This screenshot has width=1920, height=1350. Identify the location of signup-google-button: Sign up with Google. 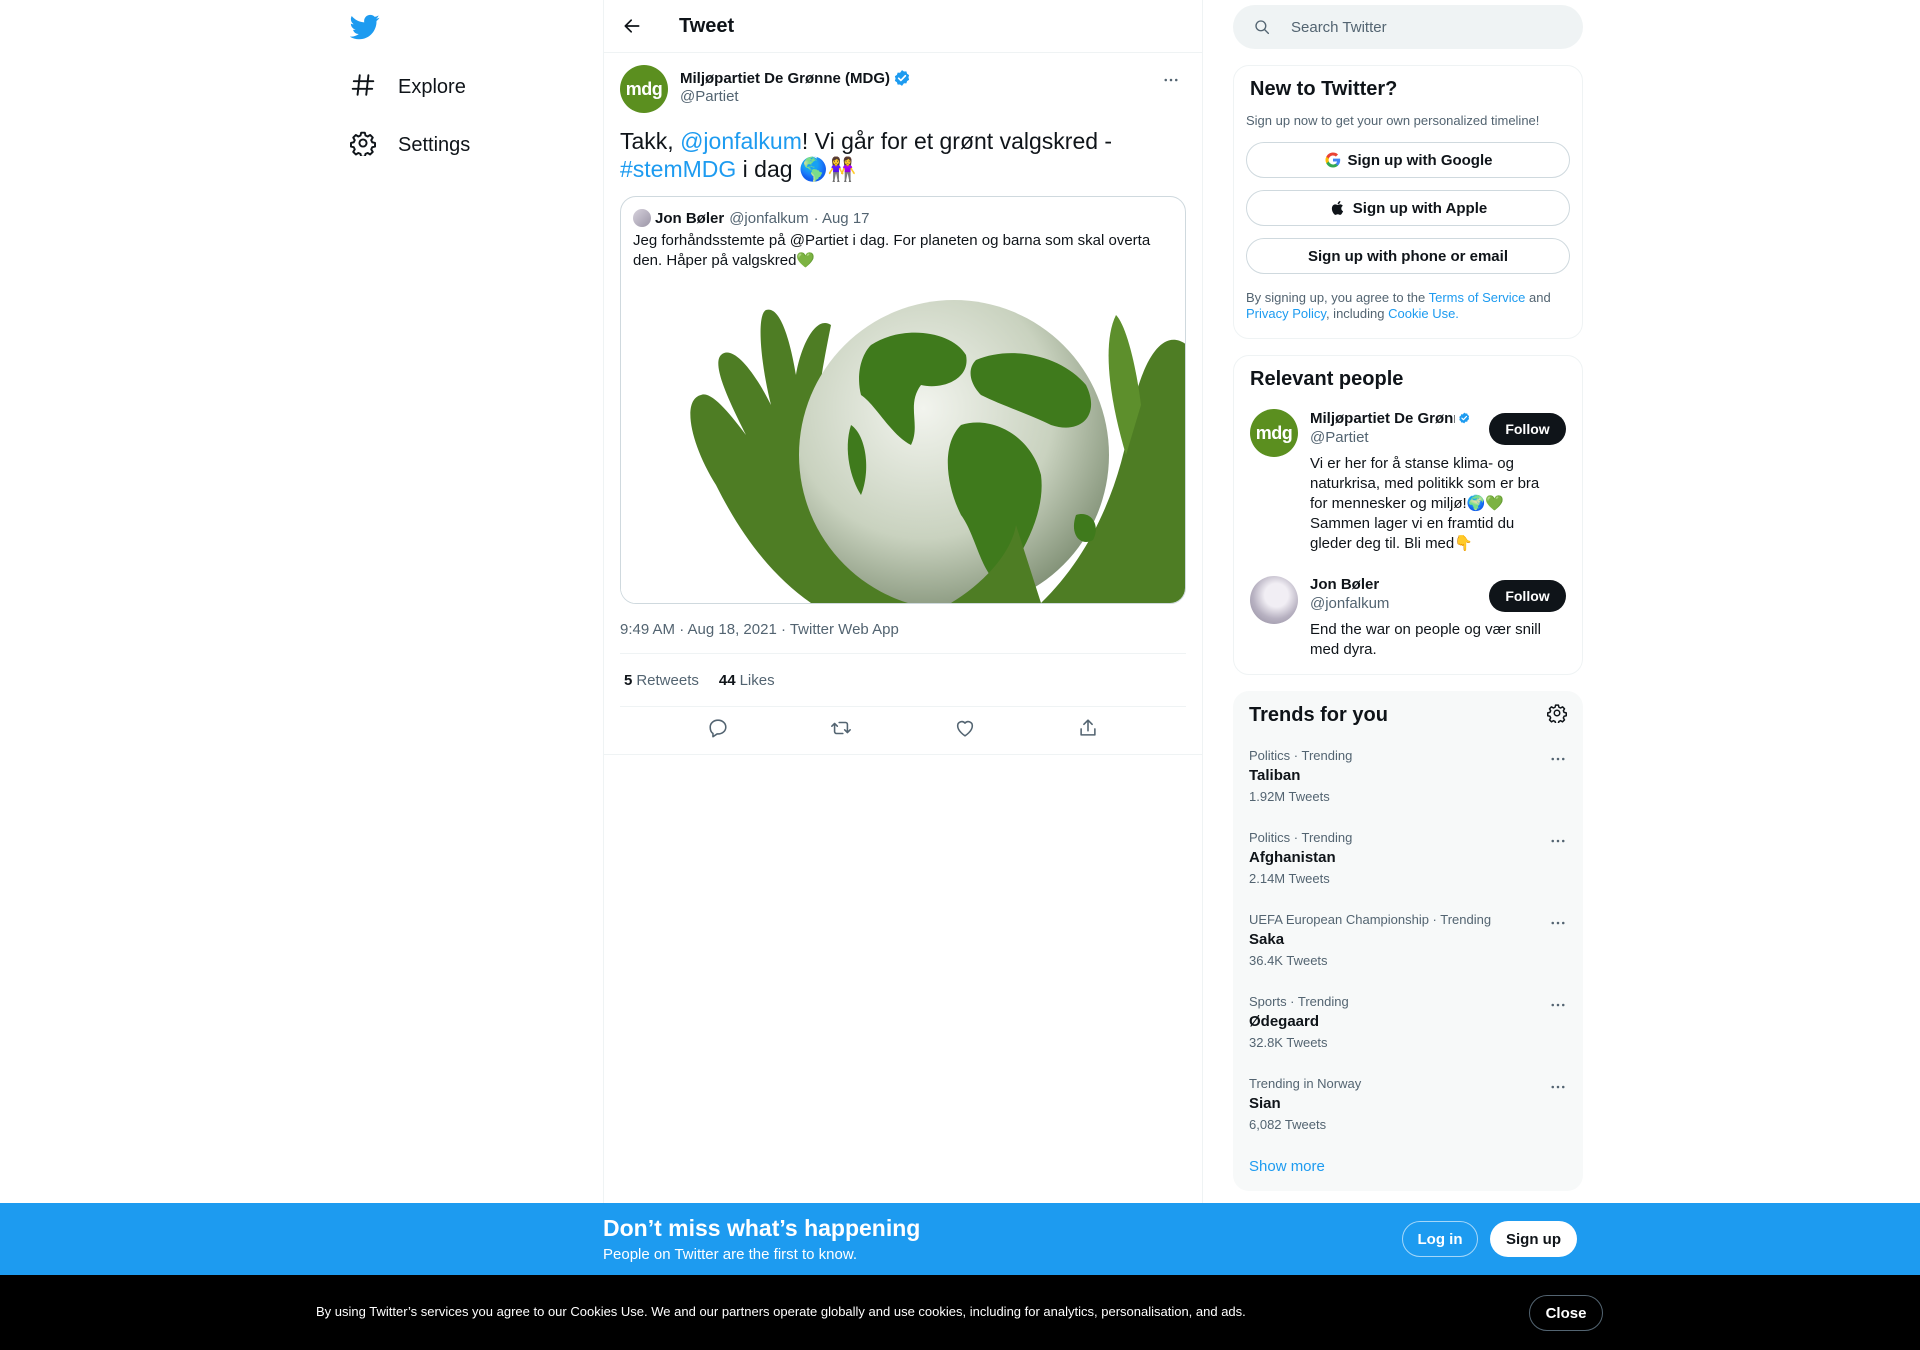
(1408, 160).